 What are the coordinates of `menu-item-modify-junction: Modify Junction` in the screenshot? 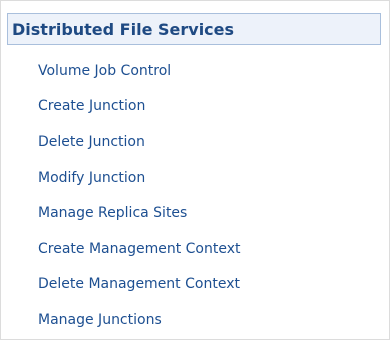 It's located at (195, 178).